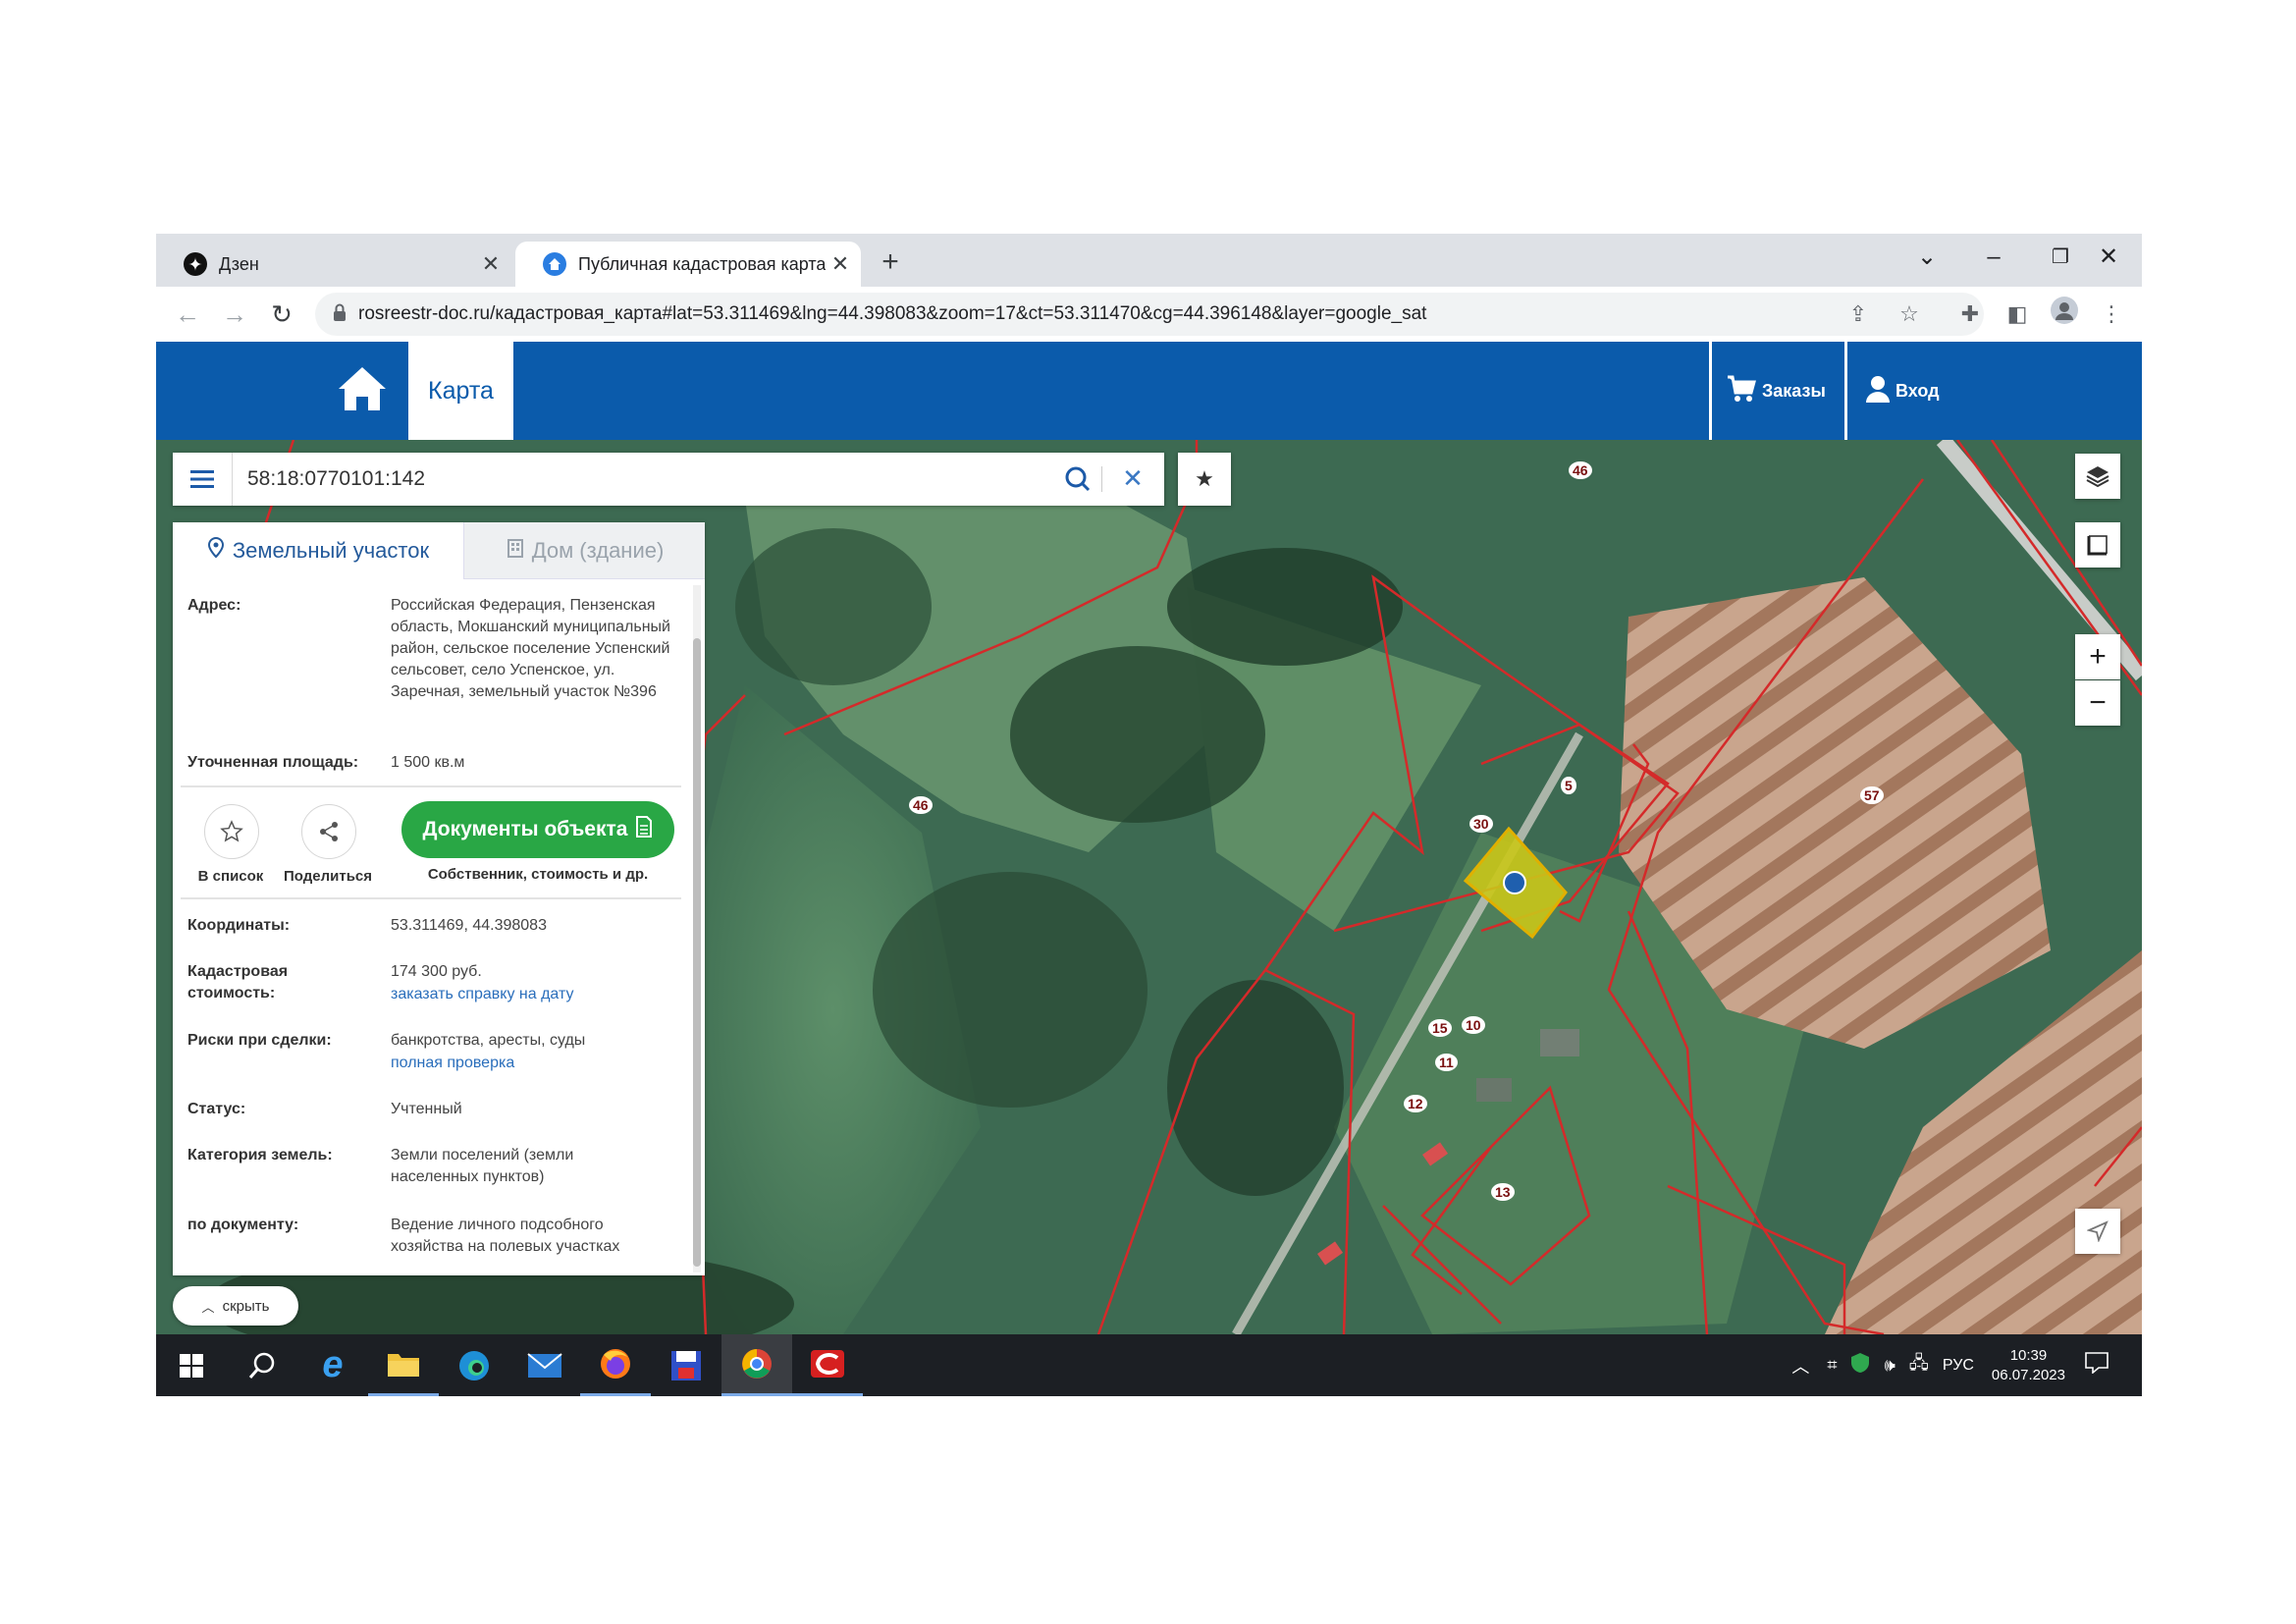 The image size is (2296, 1624). Describe the element at coordinates (1132, 478) in the screenshot. I see `clear-search-button: ✕` at that location.